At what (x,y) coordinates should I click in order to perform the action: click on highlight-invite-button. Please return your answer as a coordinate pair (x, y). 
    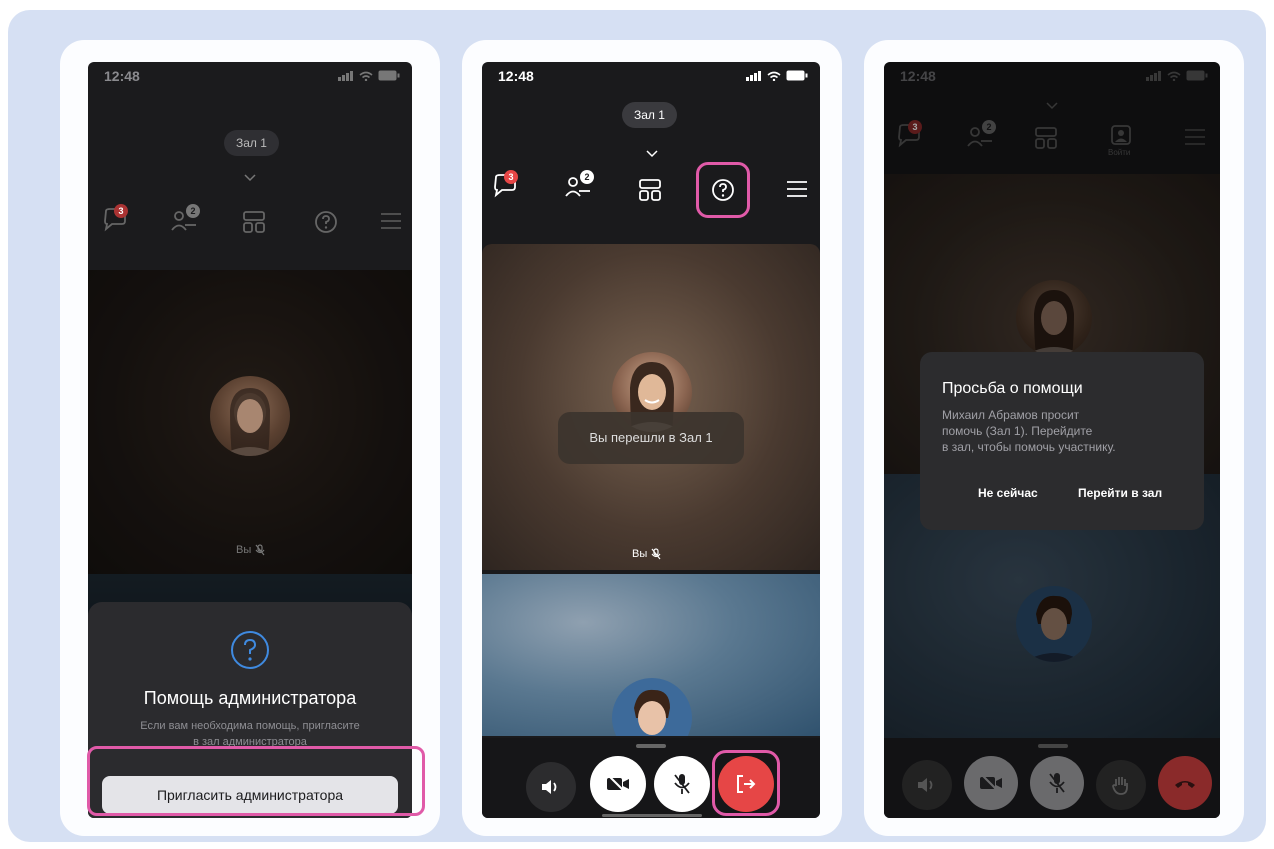
    Looking at the image, I should click on (256, 781).